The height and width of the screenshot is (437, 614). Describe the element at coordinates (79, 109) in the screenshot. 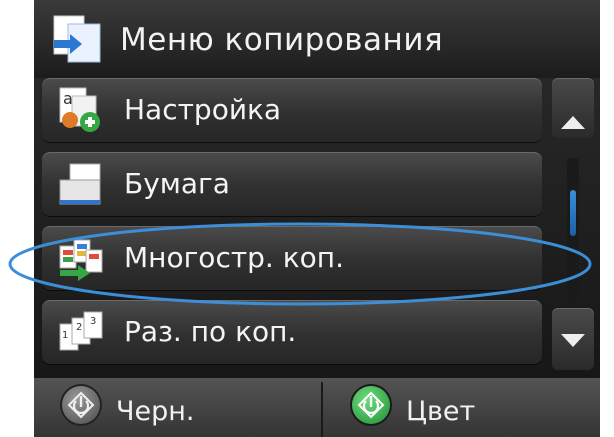

I see `settings-doc-icon: a` at that location.